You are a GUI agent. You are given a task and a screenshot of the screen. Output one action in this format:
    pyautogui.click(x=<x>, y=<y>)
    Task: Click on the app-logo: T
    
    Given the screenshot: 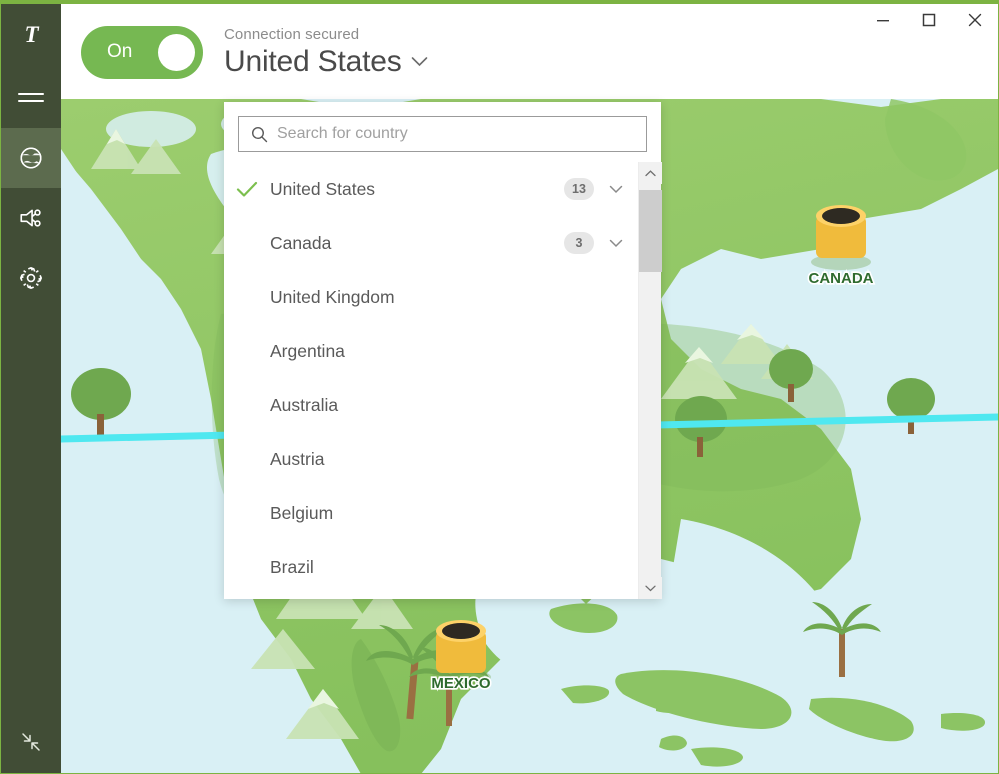 What is the action you would take?
    pyautogui.click(x=31, y=35)
    